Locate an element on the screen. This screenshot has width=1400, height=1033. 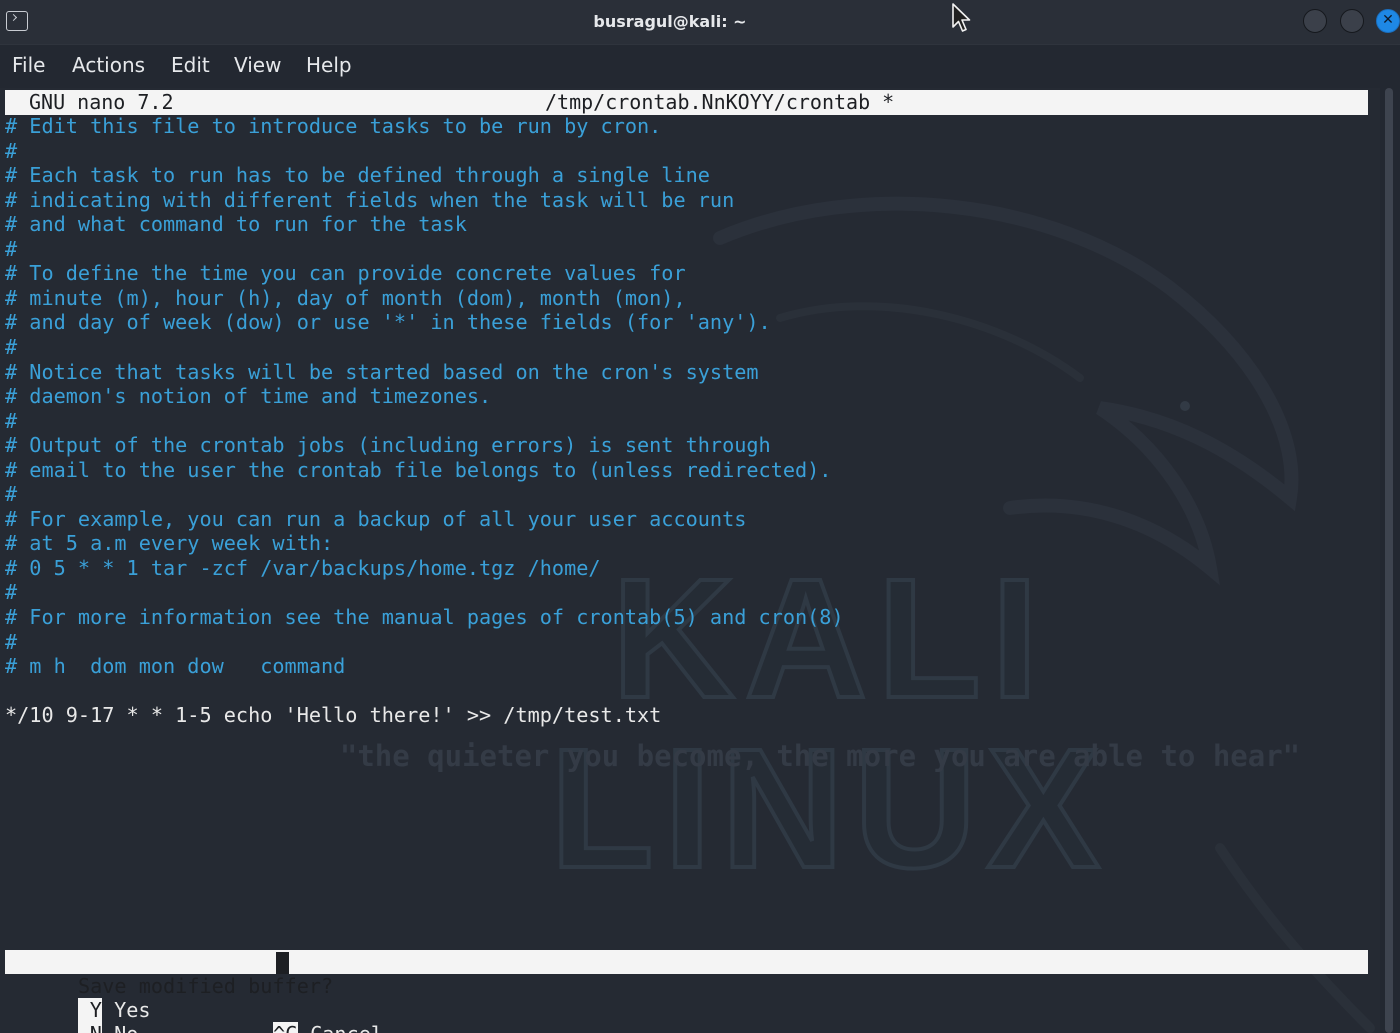
editor-line: # and what command to run for the task is located at coordinates (236, 224).